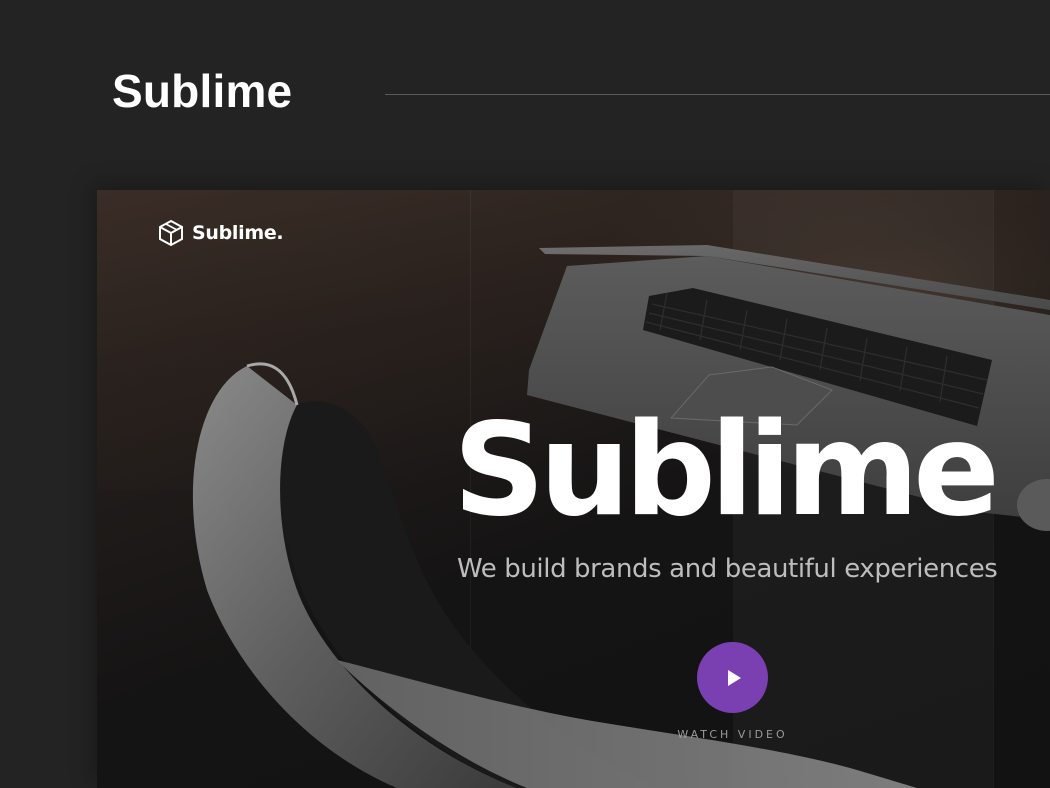  Describe the element at coordinates (202, 91) in the screenshot. I see `page-title: Sublime` at that location.